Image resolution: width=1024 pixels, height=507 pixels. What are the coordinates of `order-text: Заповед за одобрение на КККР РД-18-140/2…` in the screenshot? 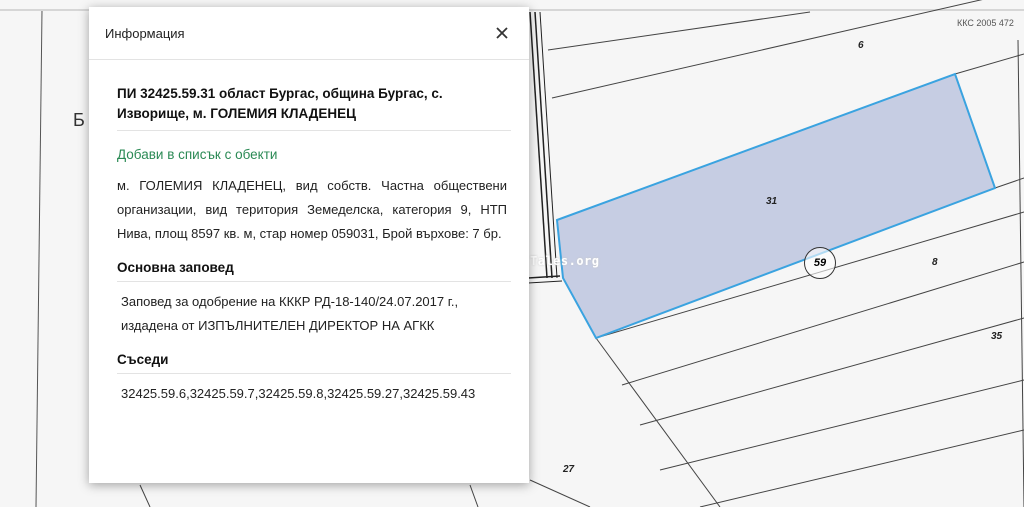 It's located at (290, 313).